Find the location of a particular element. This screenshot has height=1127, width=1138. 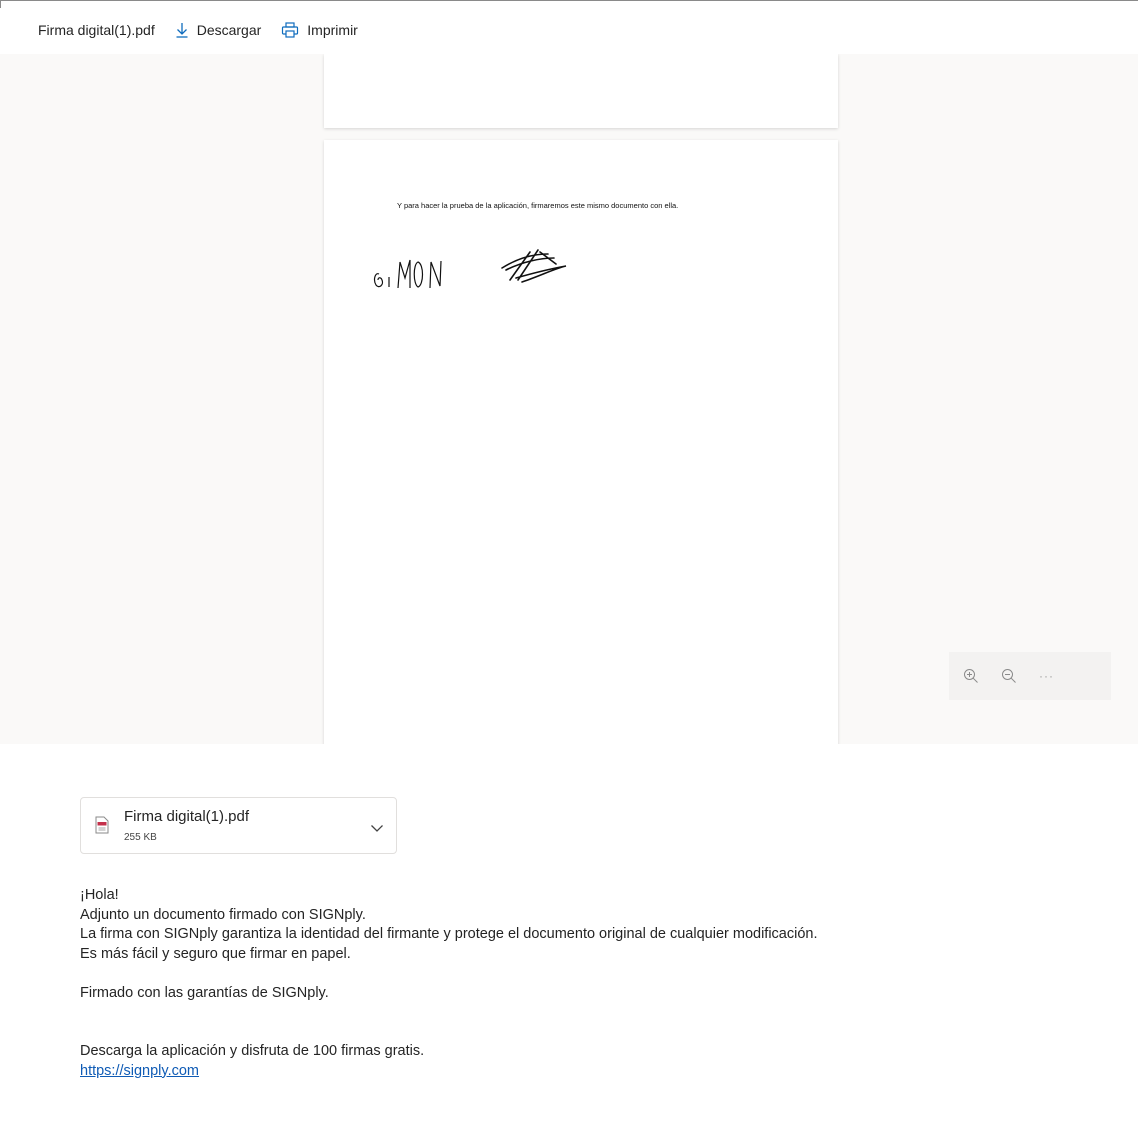

zoom-in-button is located at coordinates (971, 676).